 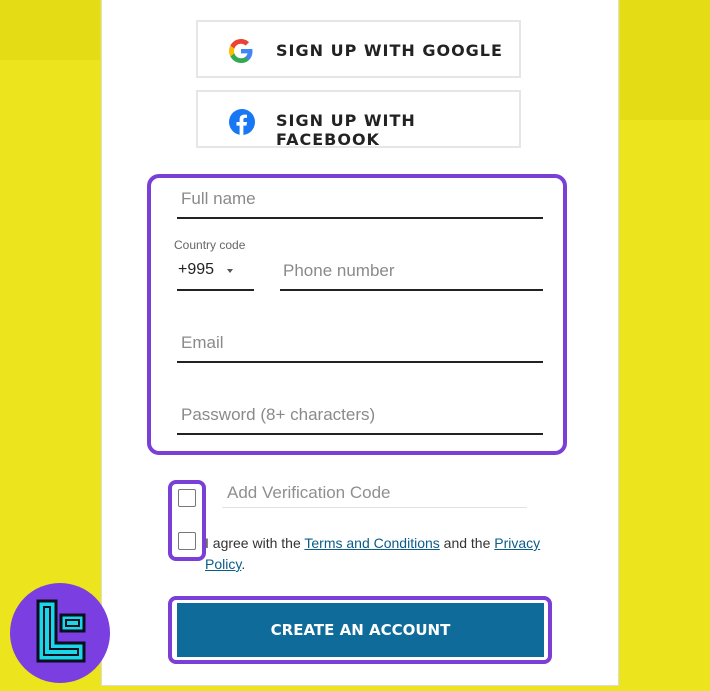 I want to click on email-field: Email, so click(x=360, y=346).